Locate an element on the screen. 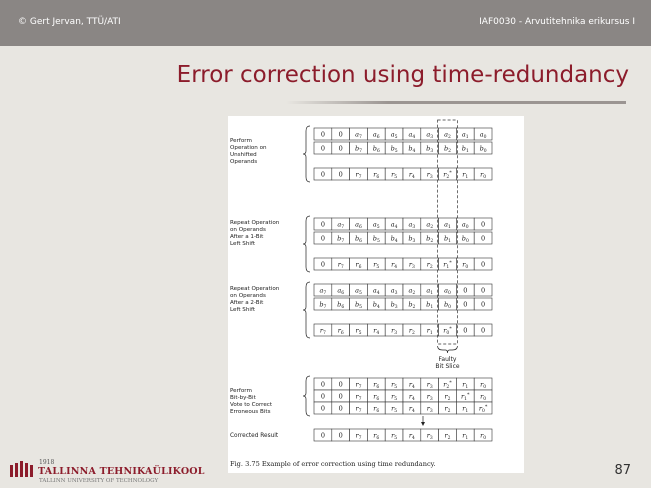  logo-subtitle: TALLINN UNIVERSITY OF TECHNOLOGY is located at coordinates (99, 481).